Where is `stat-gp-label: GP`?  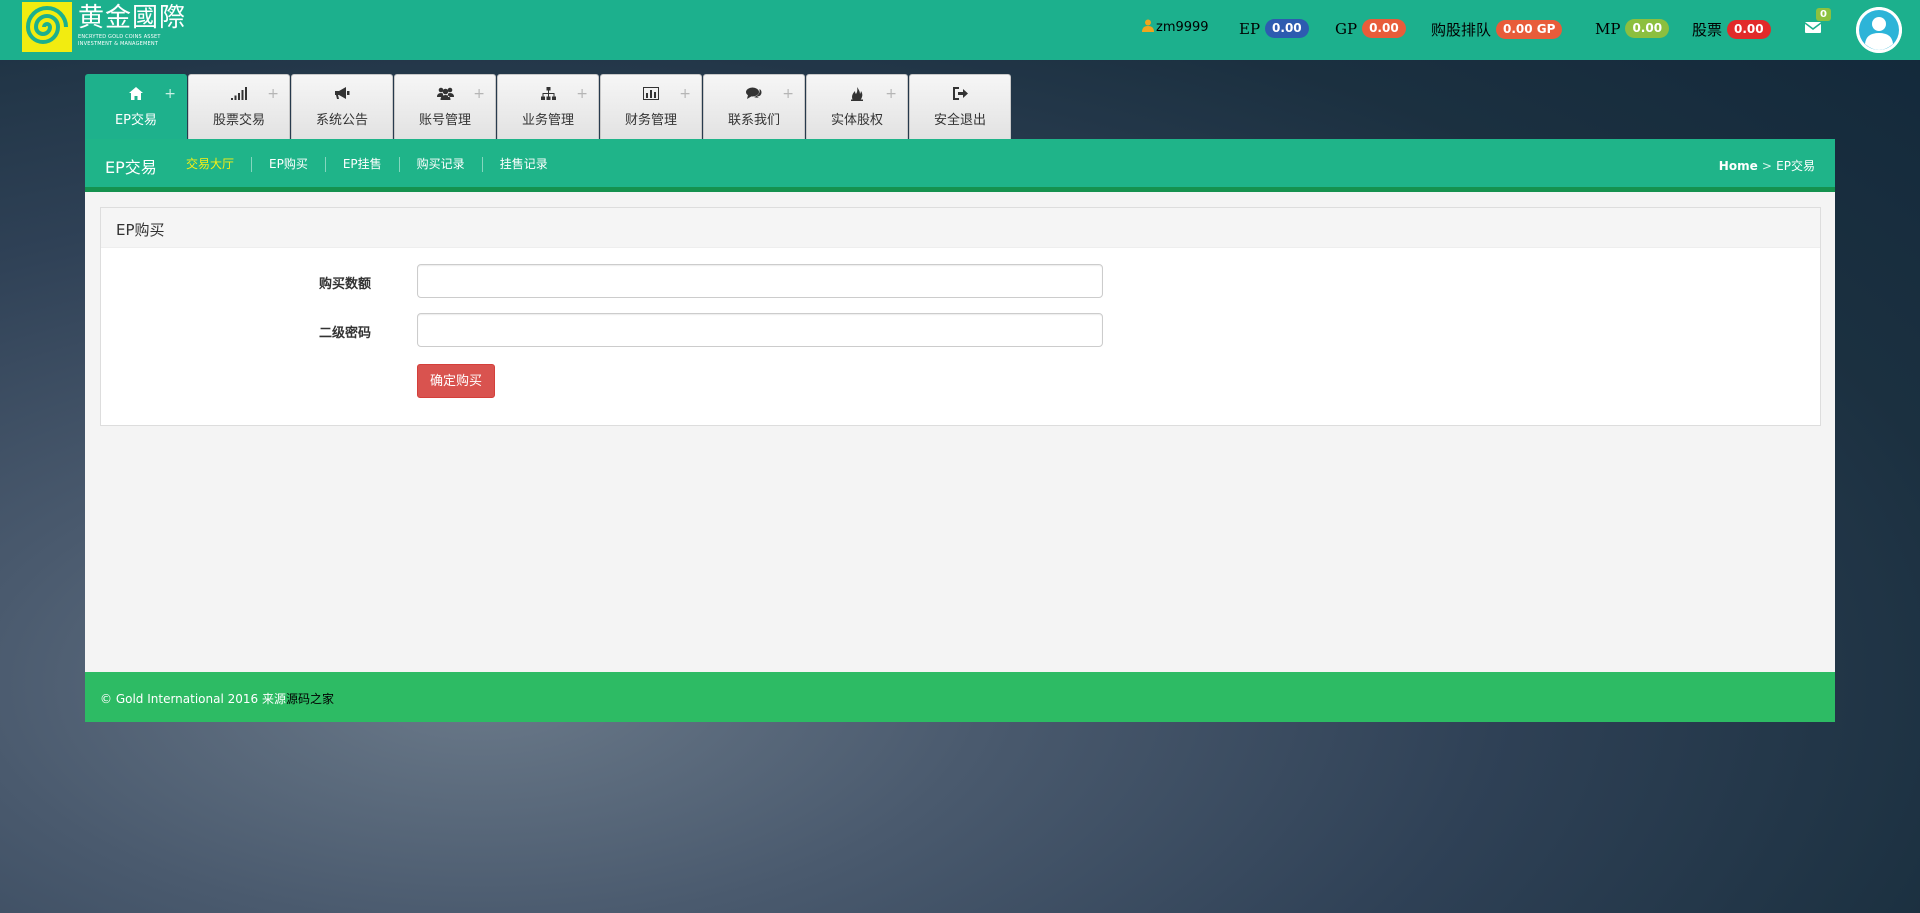 stat-gp-label: GP is located at coordinates (1346, 28).